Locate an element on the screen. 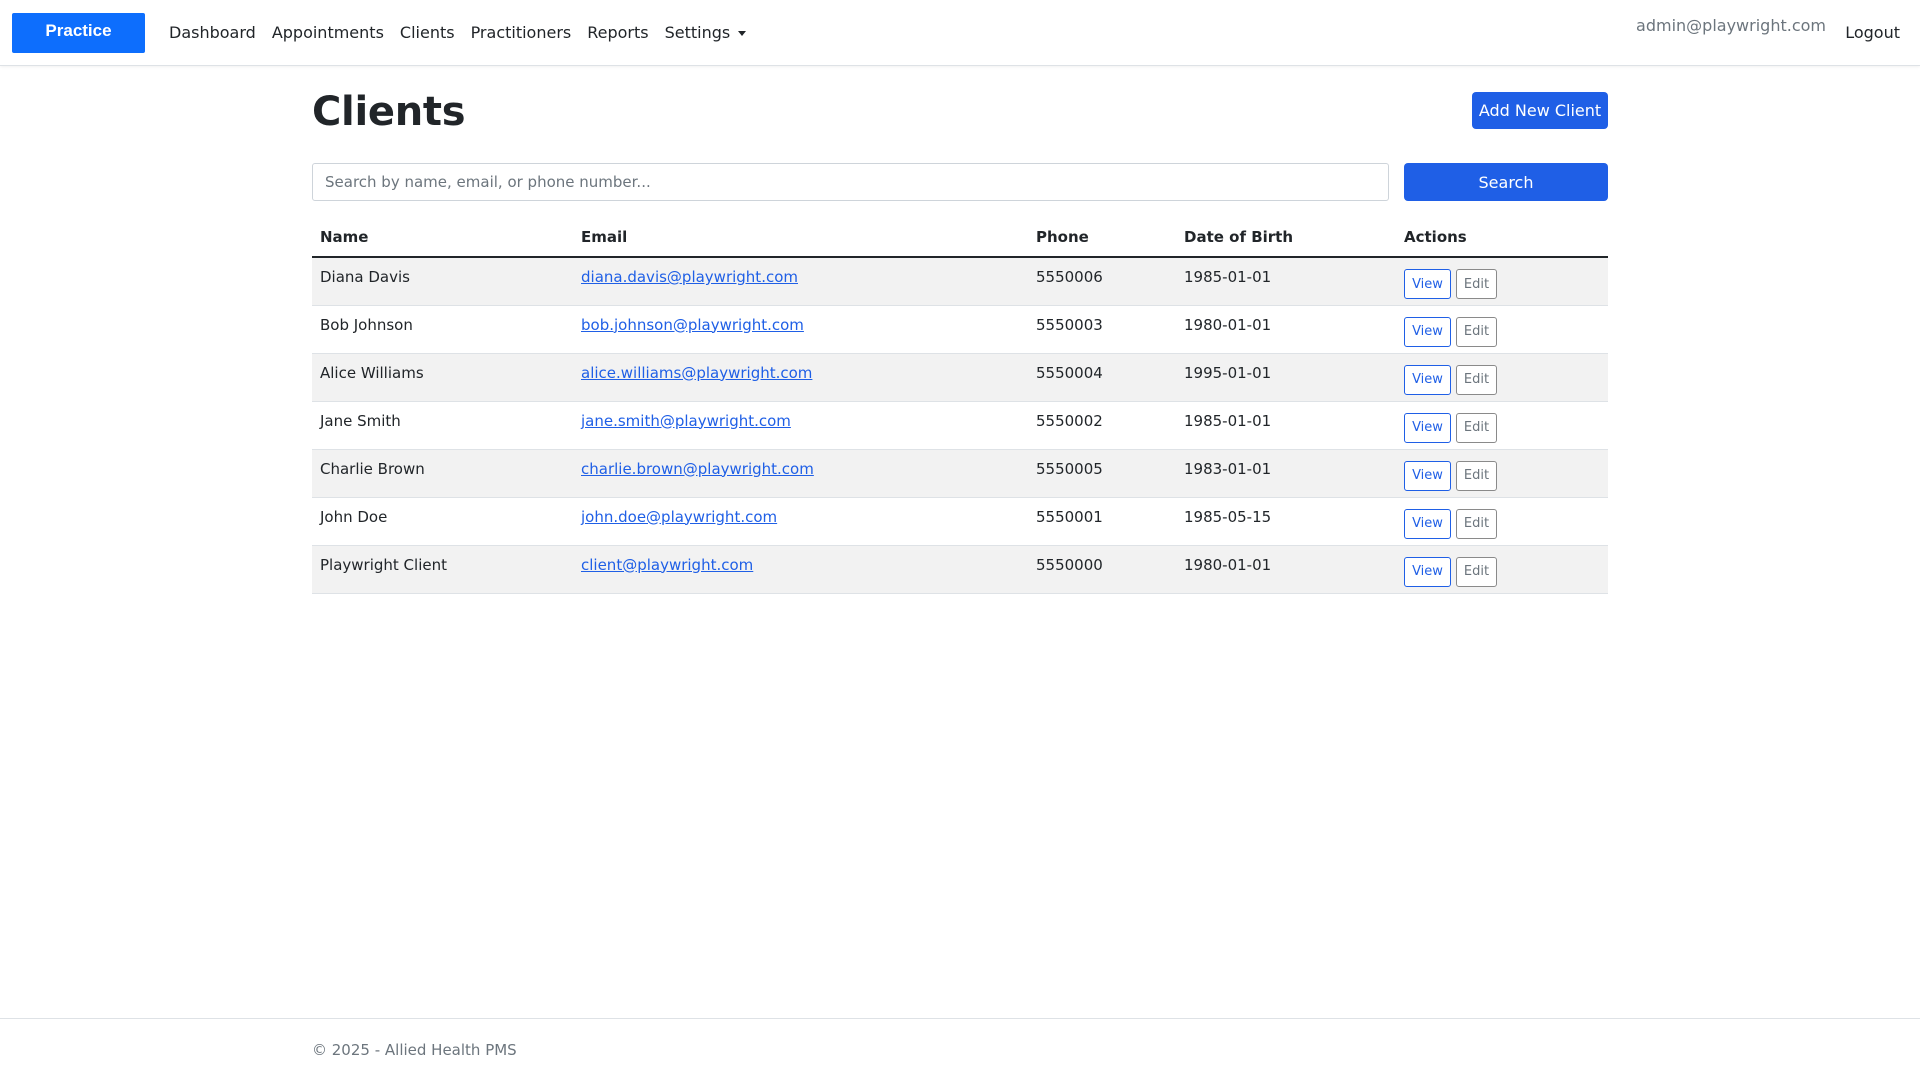 The image size is (1920, 1080). current-user-email: admin@playwright.com is located at coordinates (1731, 25).